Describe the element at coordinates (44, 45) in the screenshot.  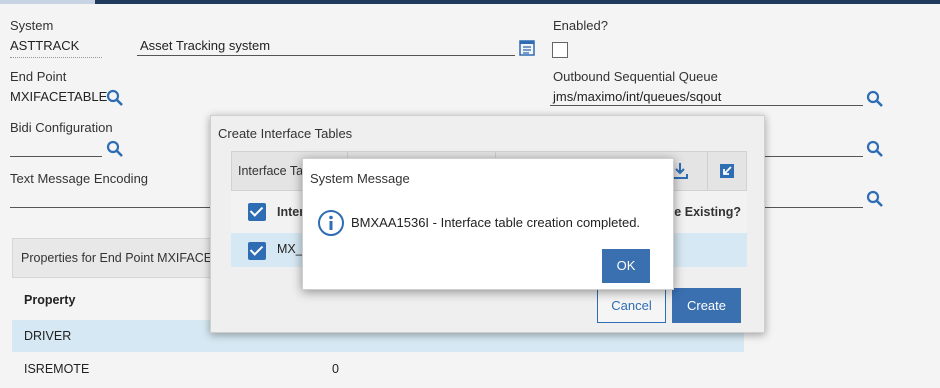
I see `system-value: ASTTRACK` at that location.